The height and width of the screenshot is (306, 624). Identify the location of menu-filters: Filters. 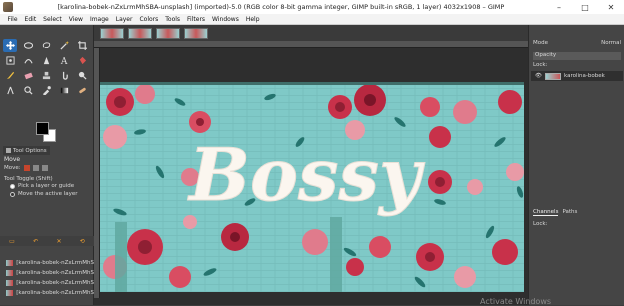
(196, 19).